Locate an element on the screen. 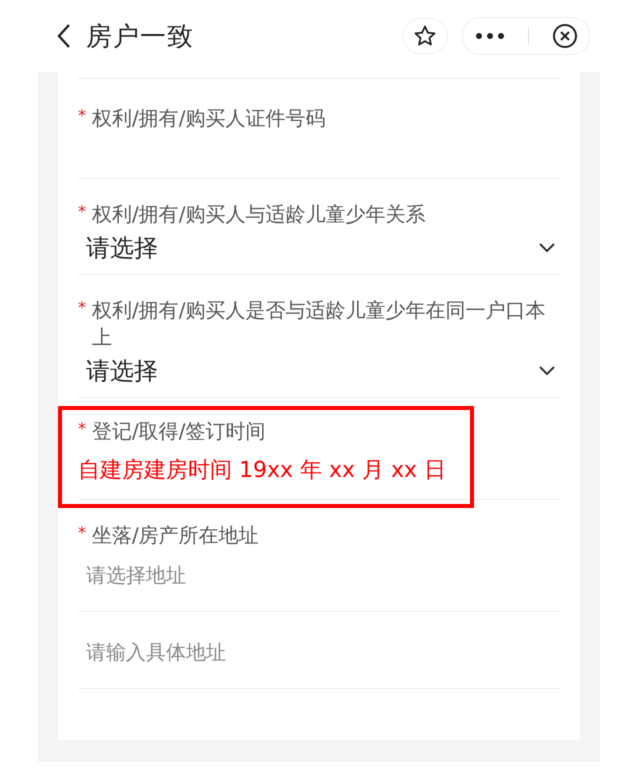  page-title: 房户一致 is located at coordinates (140, 37).